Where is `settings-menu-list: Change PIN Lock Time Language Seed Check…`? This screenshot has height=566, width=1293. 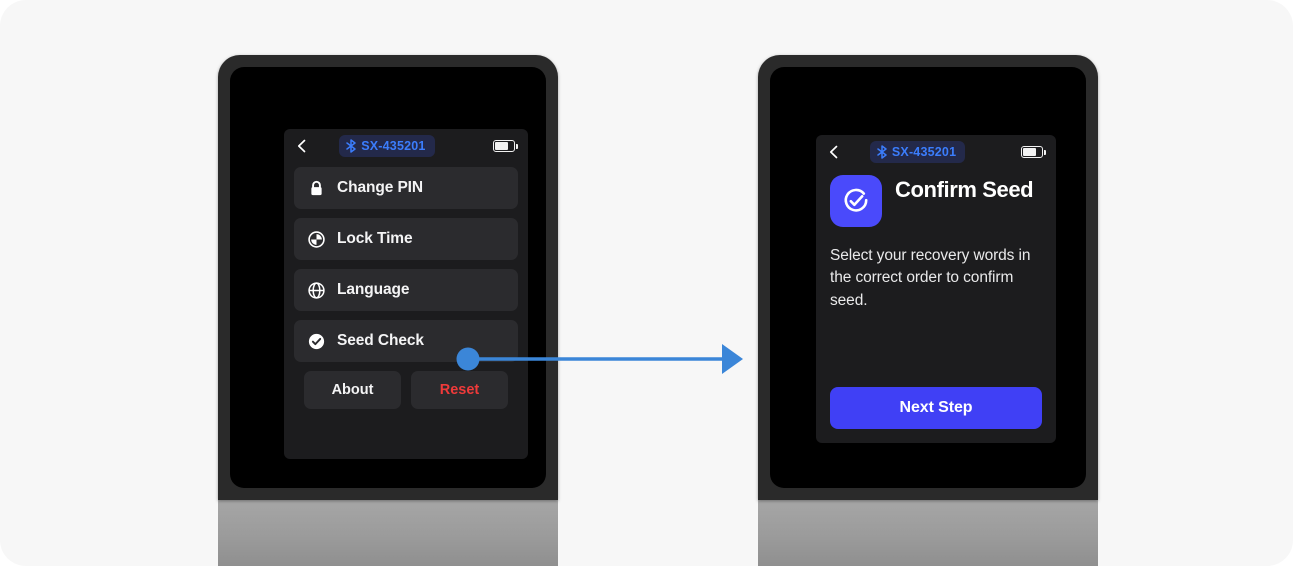 settings-menu-list: Change PIN Lock Time Language Seed Check… is located at coordinates (406, 286).